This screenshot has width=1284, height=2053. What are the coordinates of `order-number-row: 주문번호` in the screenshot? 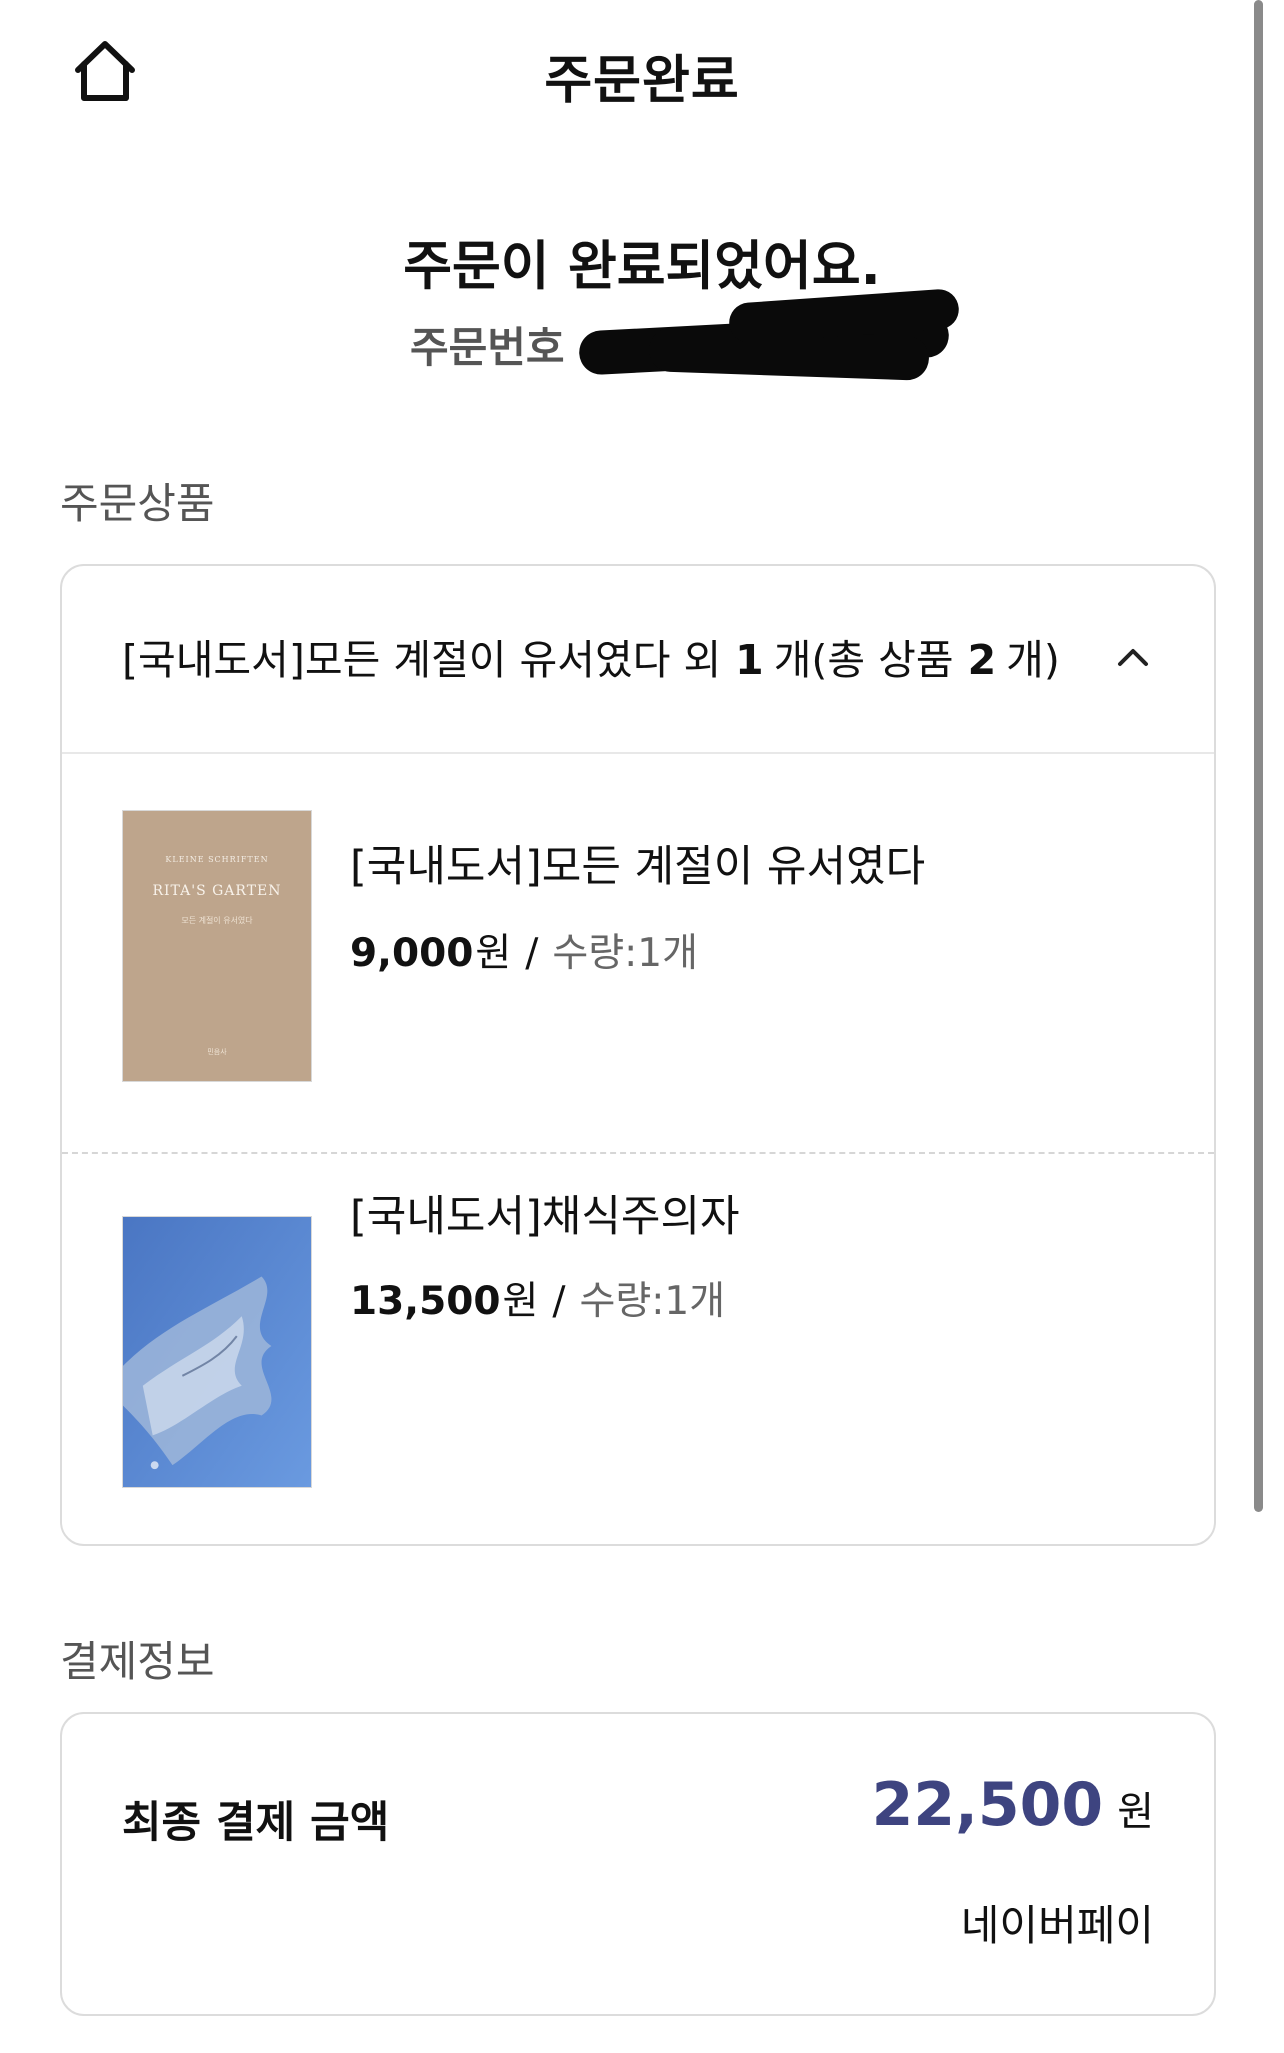 It's located at (685, 334).